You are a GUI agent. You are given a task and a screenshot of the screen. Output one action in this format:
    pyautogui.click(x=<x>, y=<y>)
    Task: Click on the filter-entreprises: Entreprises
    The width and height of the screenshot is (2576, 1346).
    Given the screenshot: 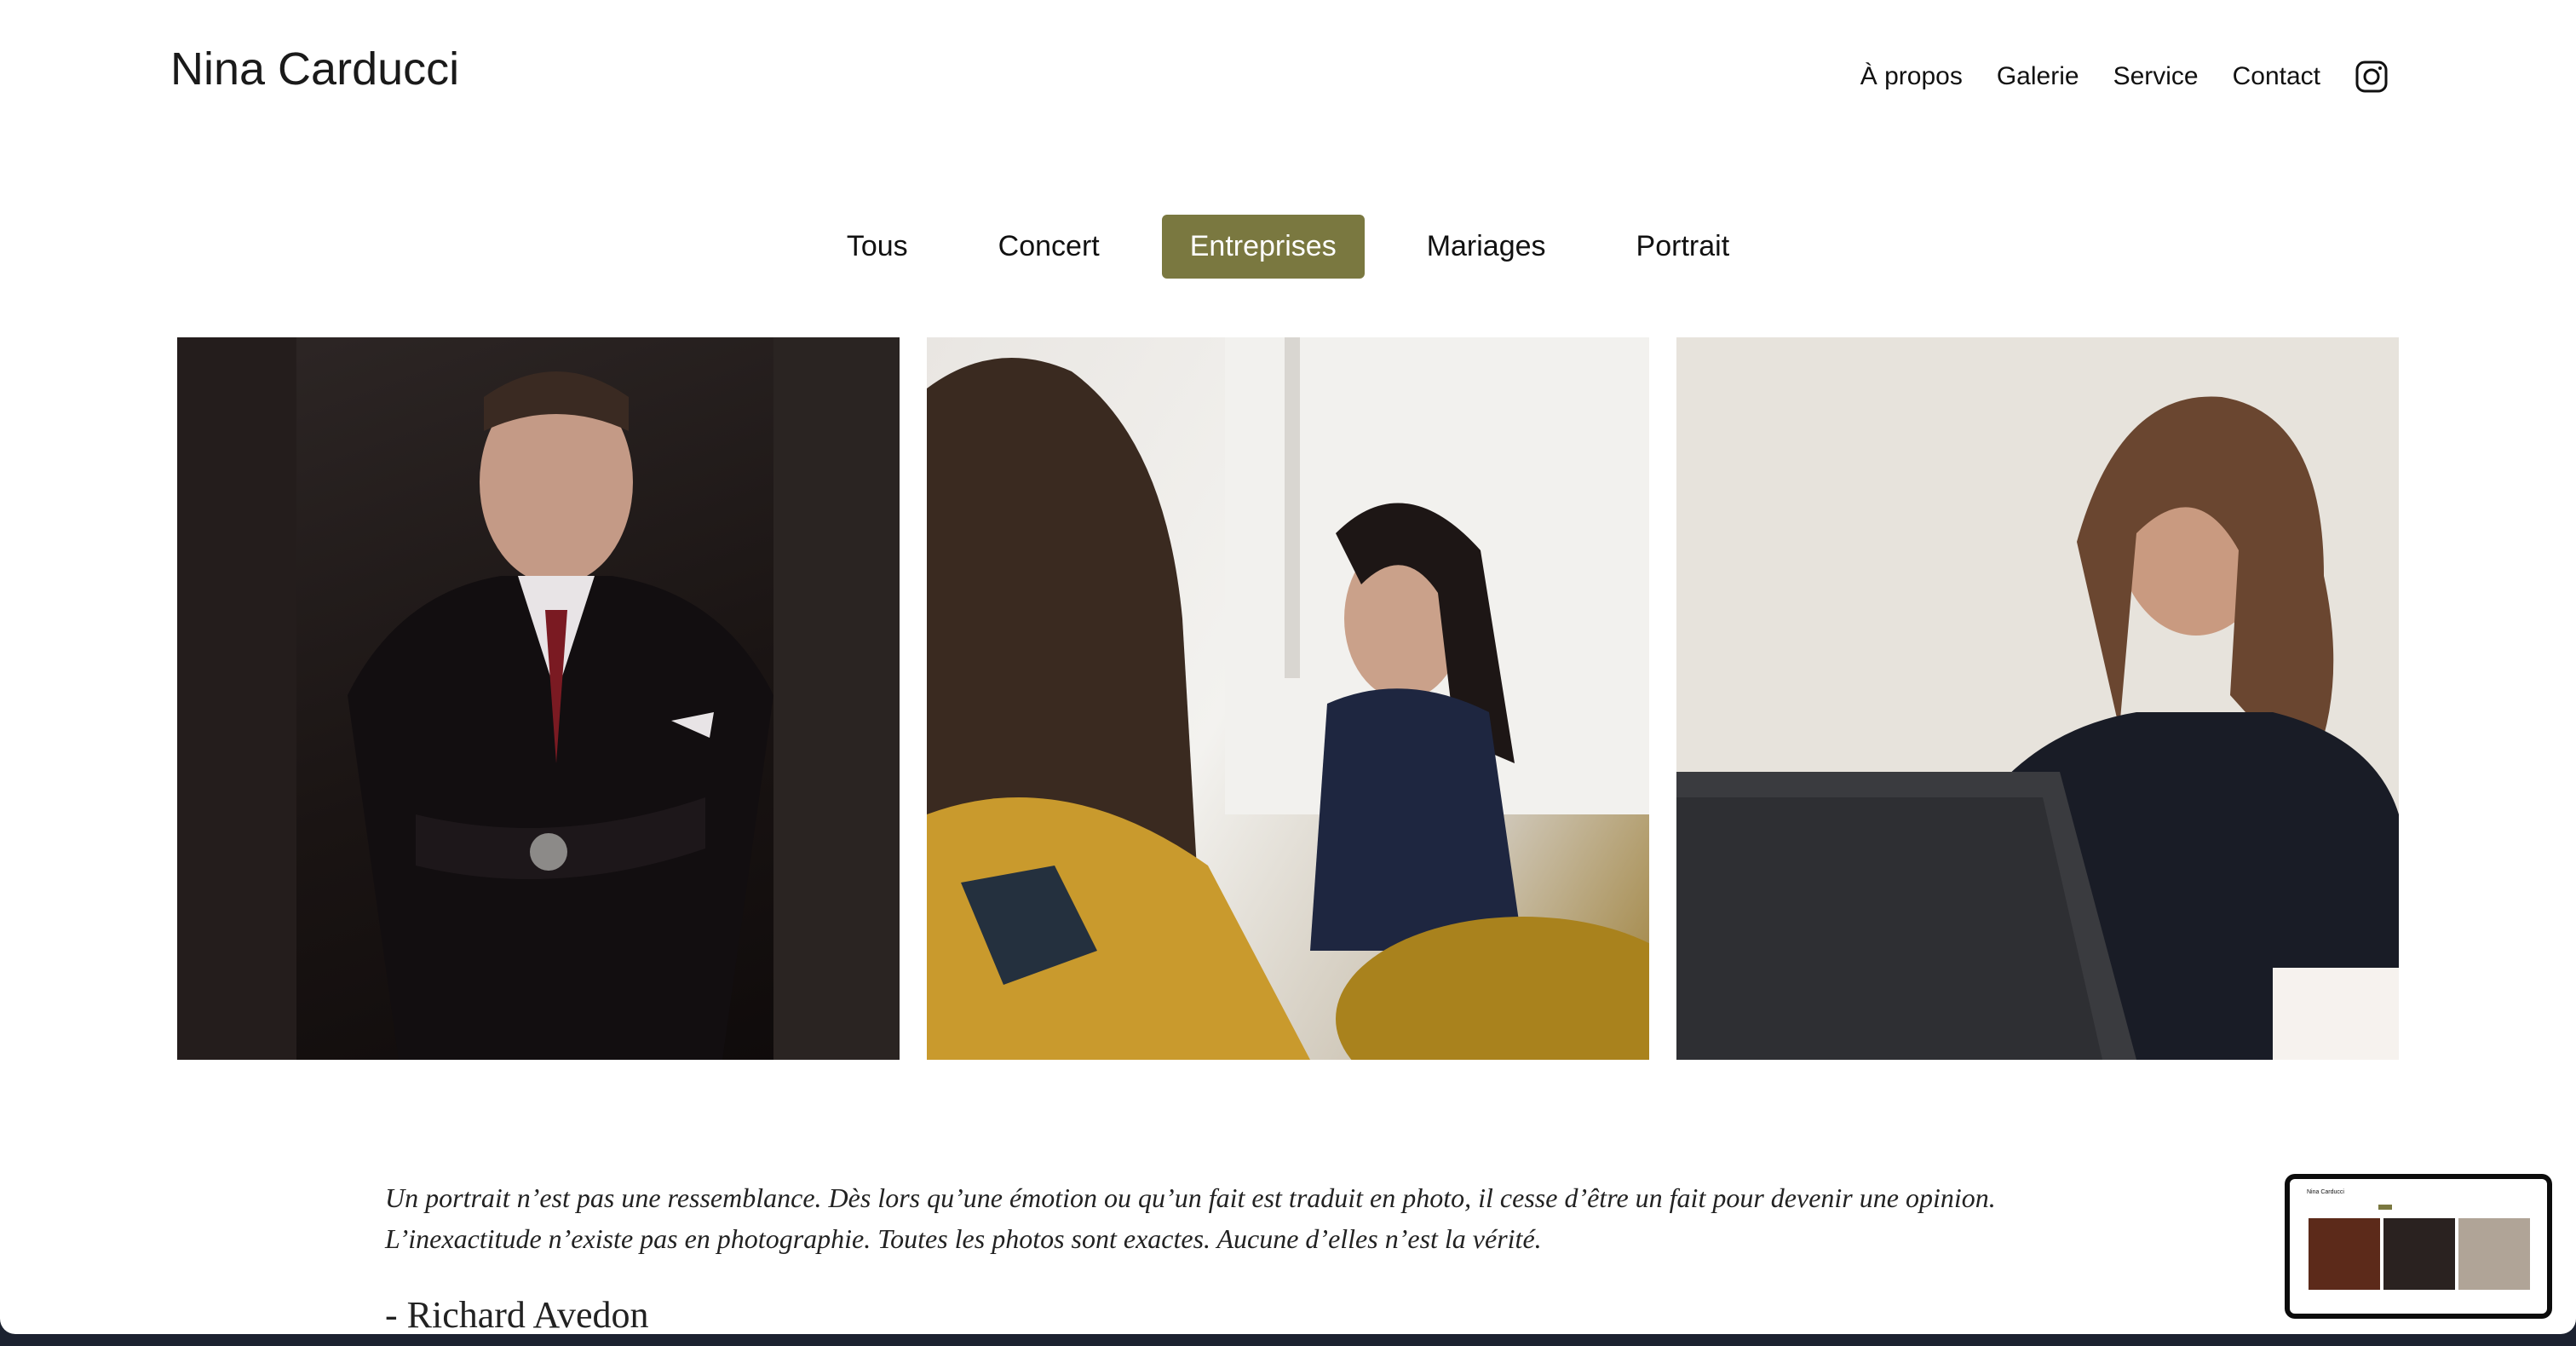 What is the action you would take?
    pyautogui.click(x=1263, y=247)
    